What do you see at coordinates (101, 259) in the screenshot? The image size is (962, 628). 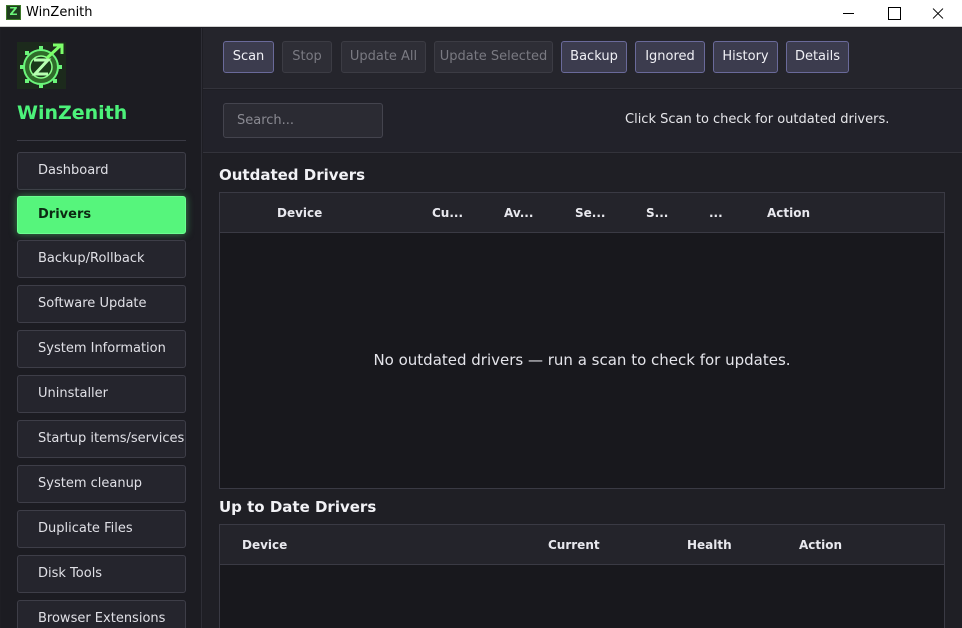 I see `sidebar-item-backup-rollback: Backup/Rollback` at bounding box center [101, 259].